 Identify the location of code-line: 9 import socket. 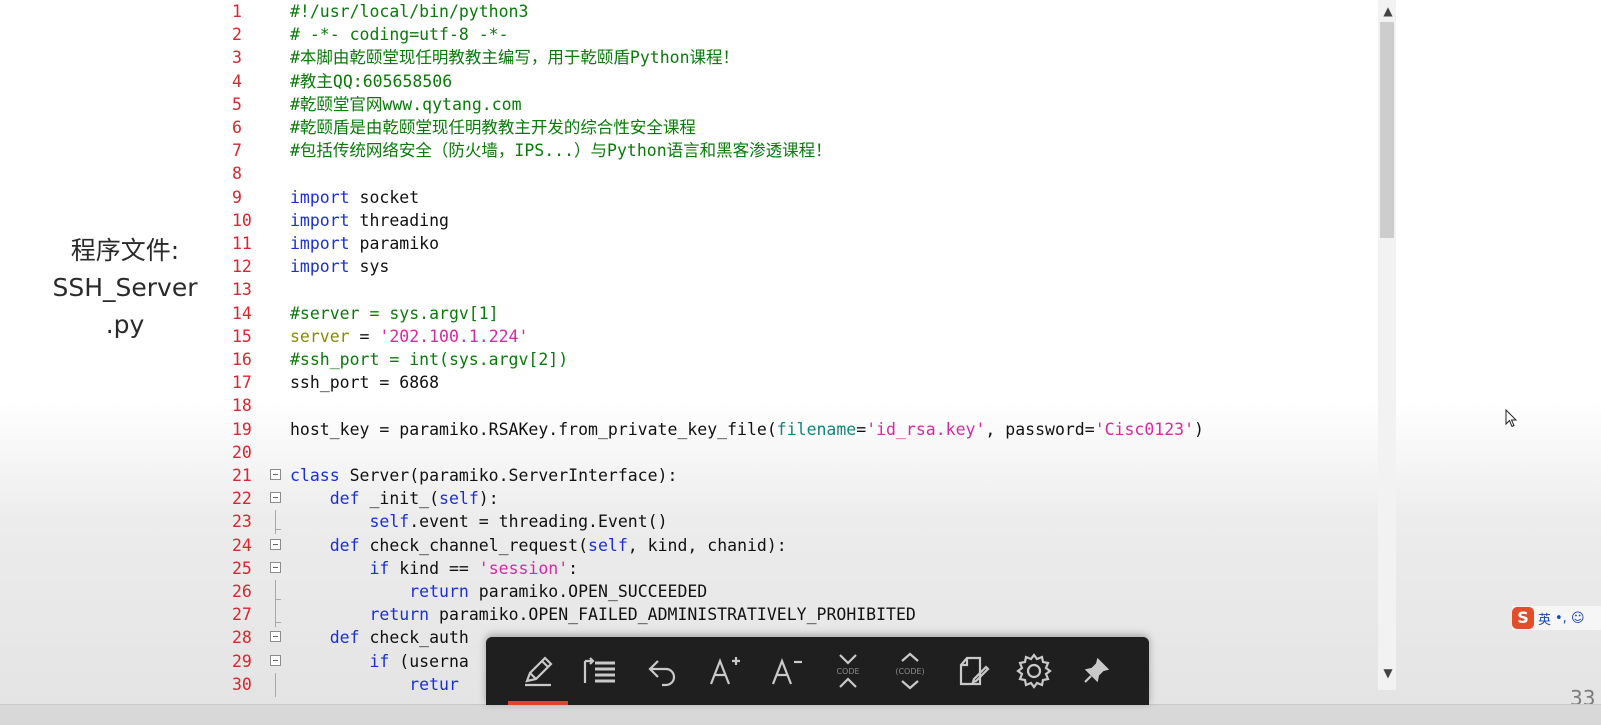
(690, 198).